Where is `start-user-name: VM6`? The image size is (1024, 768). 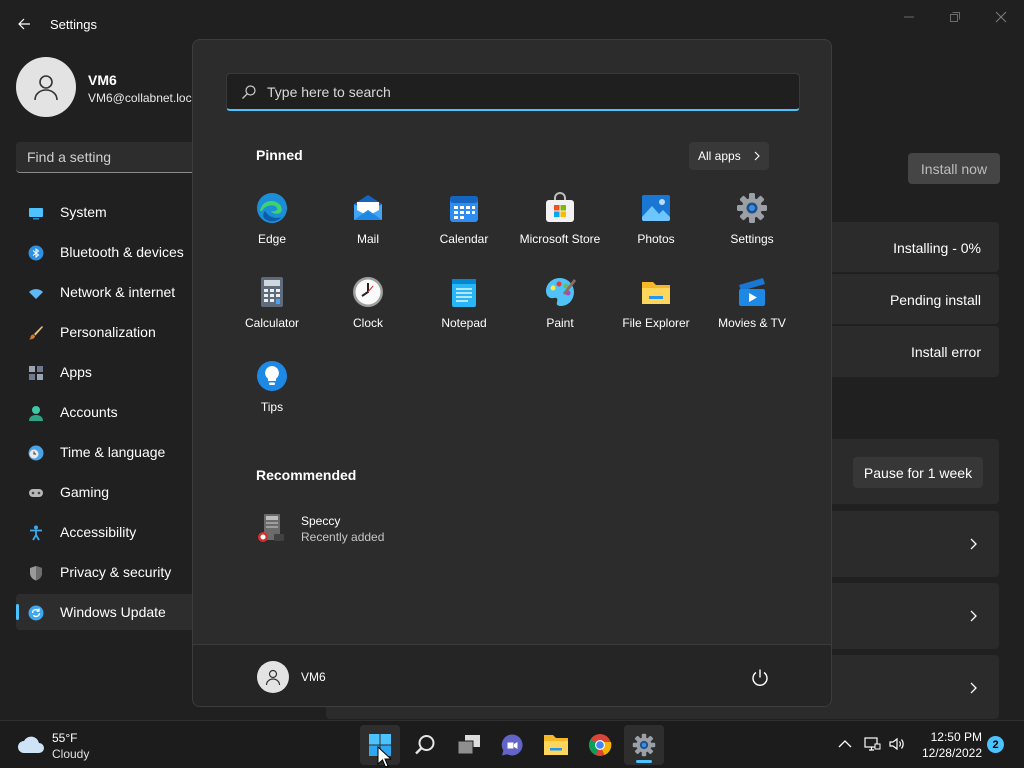
start-user-name: VM6 is located at coordinates (313, 677).